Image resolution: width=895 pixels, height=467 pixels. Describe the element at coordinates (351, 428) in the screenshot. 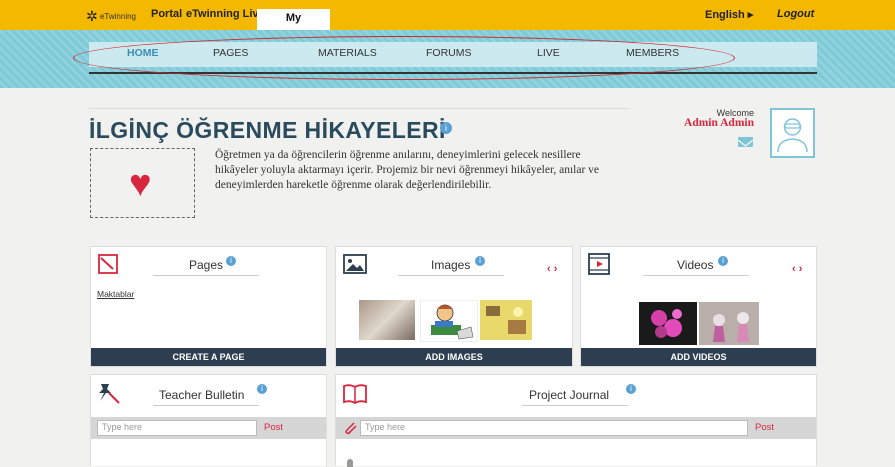

I see `paperclip-icon` at that location.